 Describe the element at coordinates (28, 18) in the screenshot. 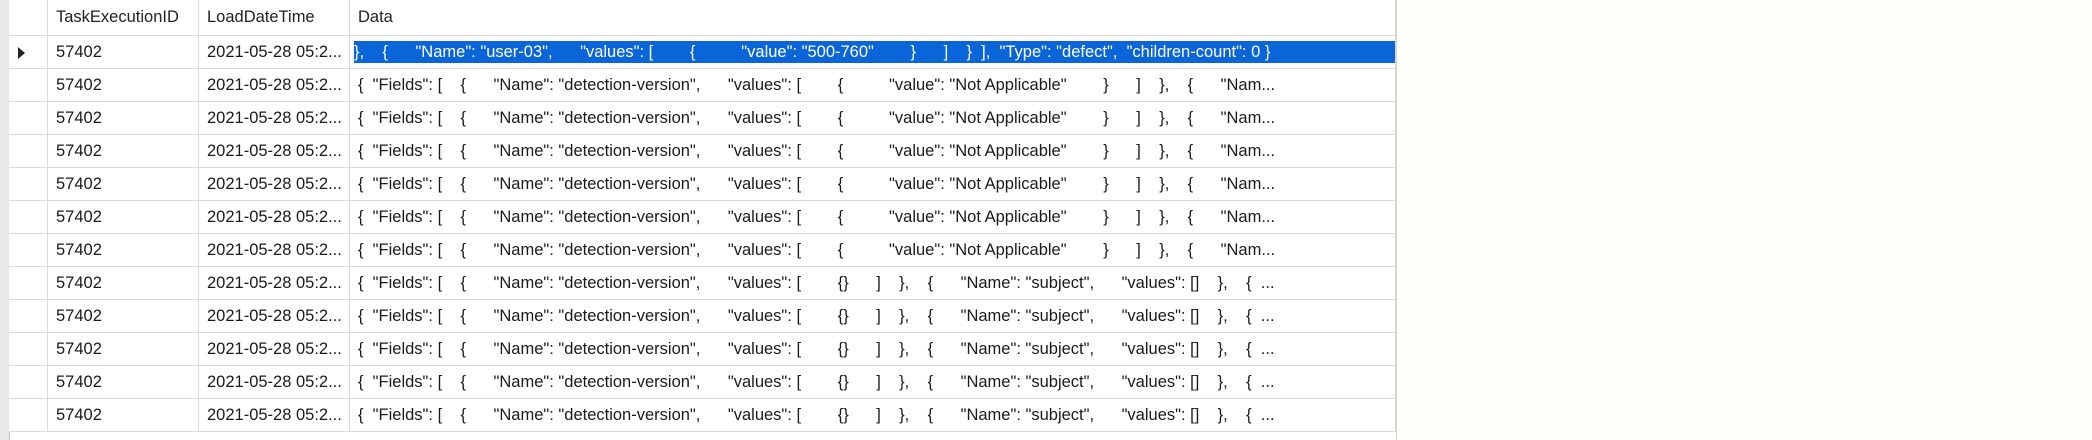

I see `row-header-corner` at that location.